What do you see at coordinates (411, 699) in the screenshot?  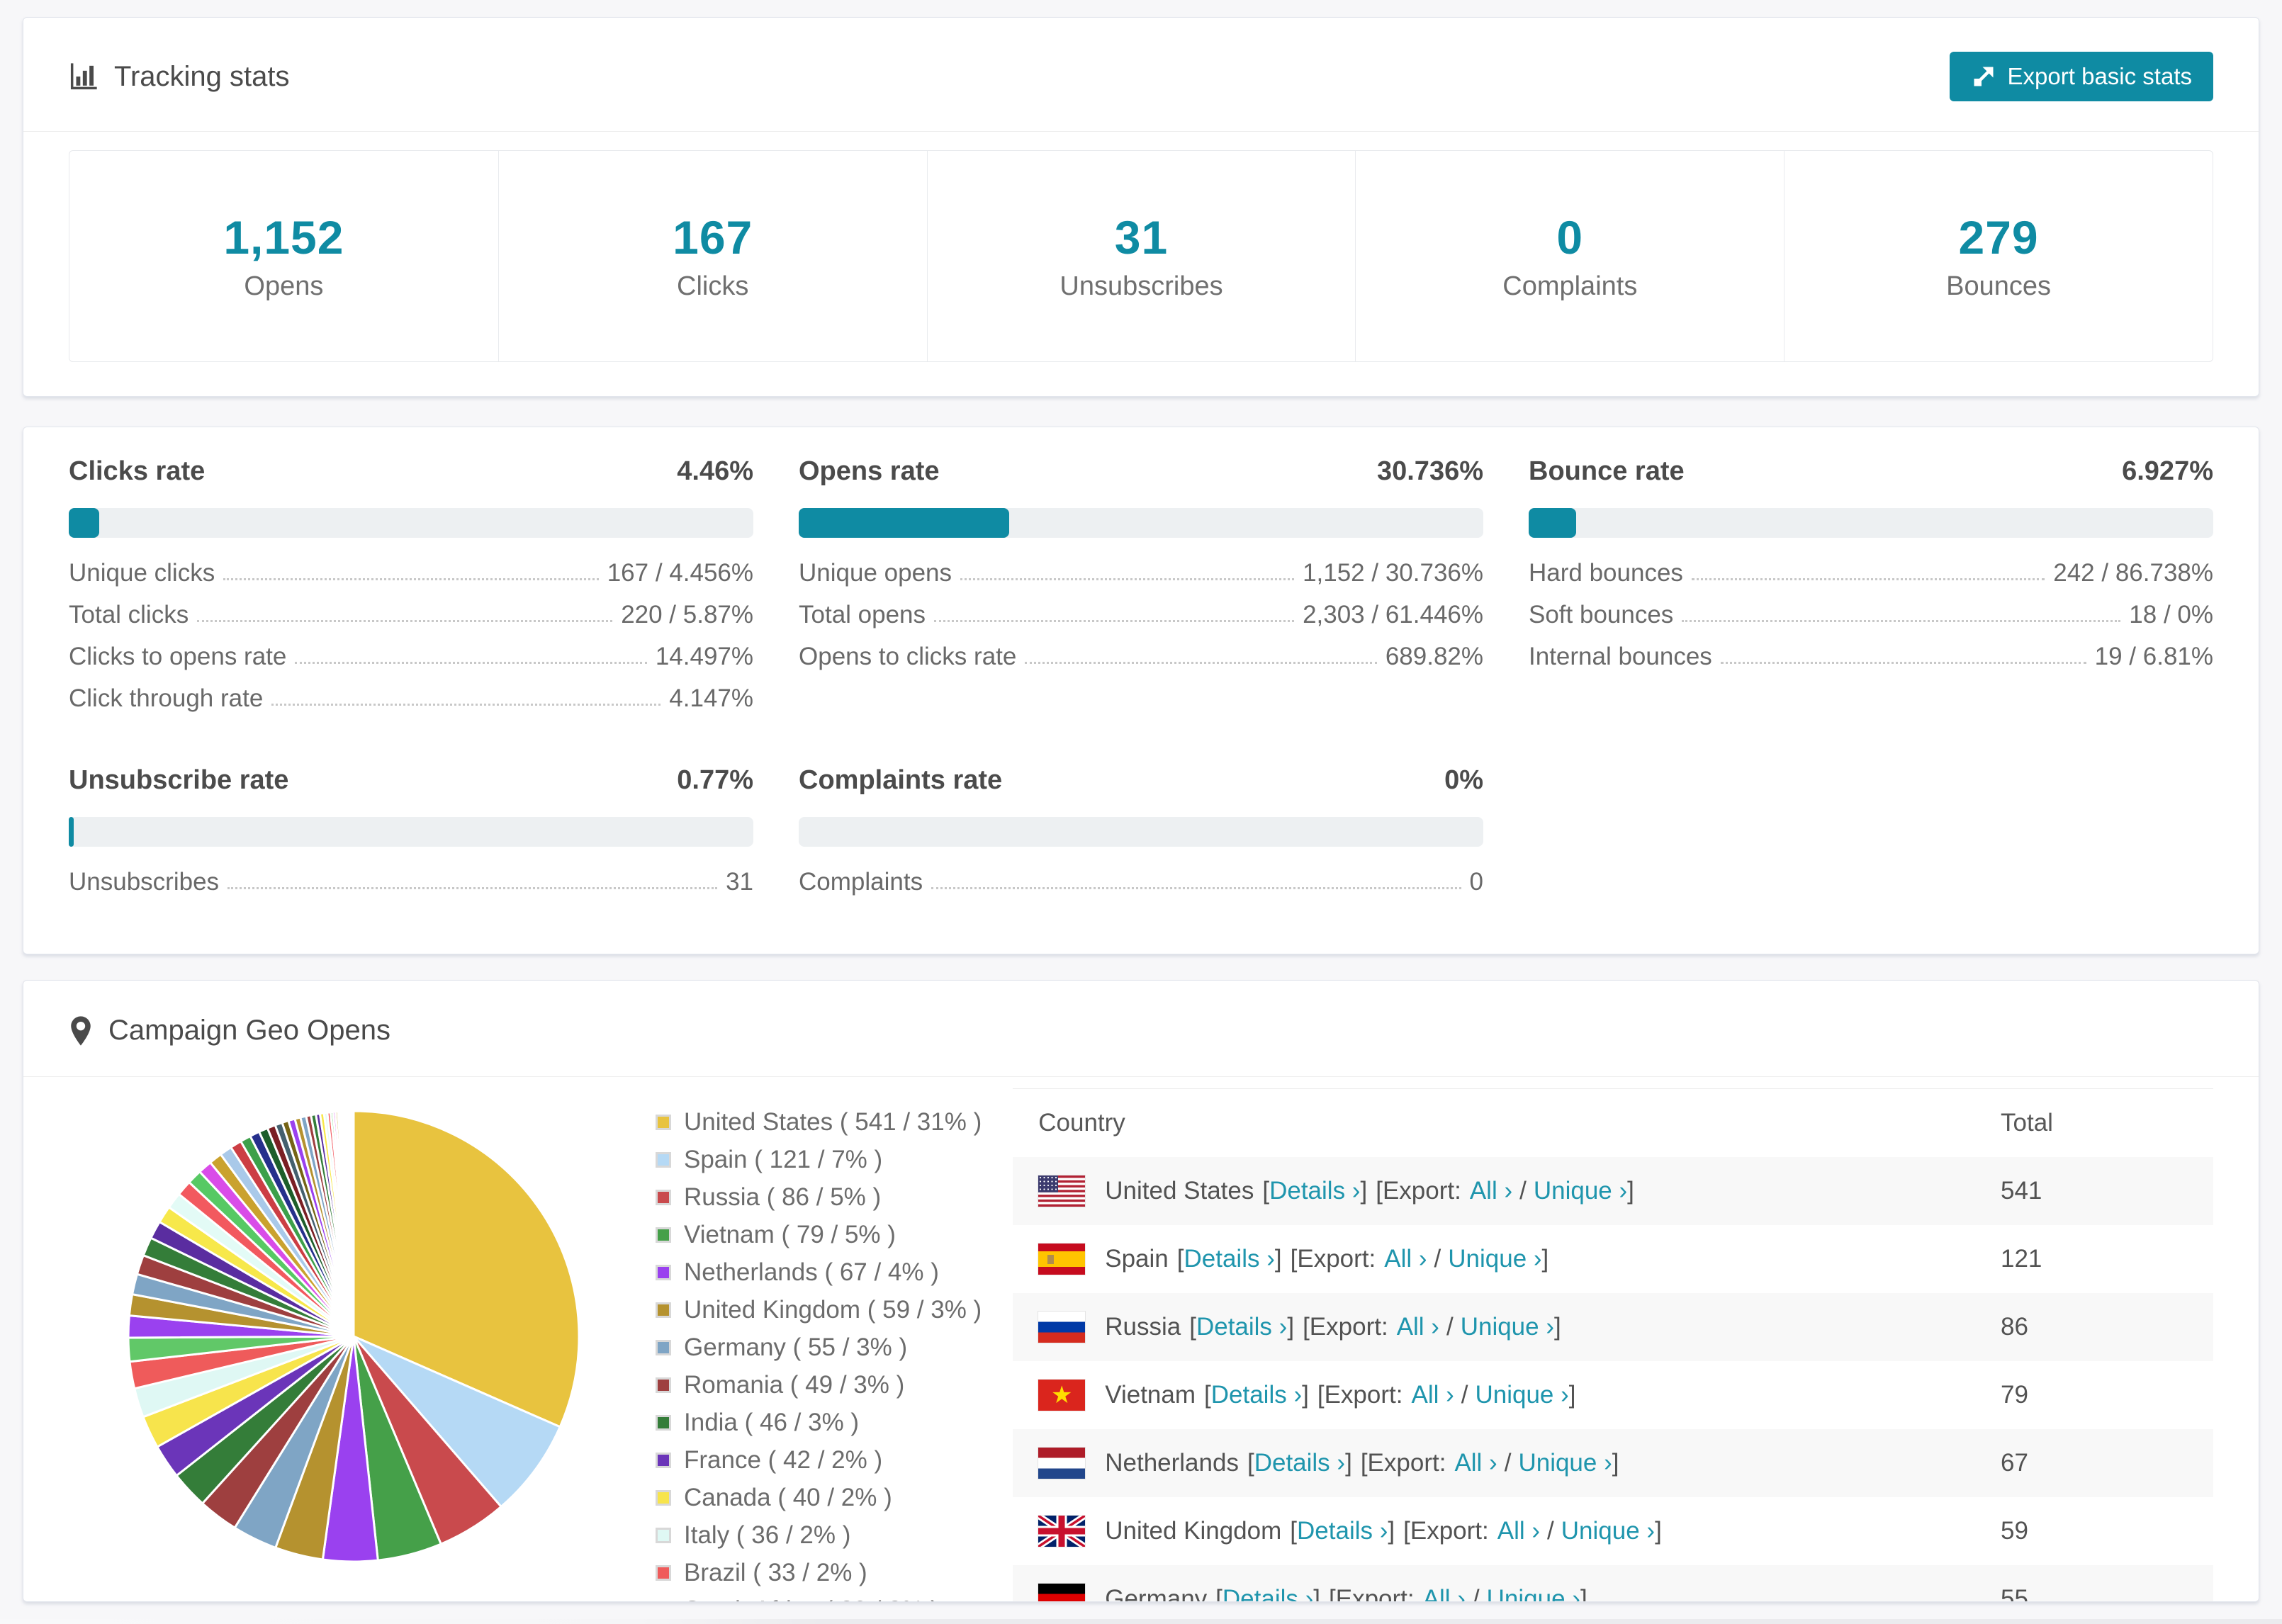 I see `rate-detail-row: Click through rate 4.147%` at bounding box center [411, 699].